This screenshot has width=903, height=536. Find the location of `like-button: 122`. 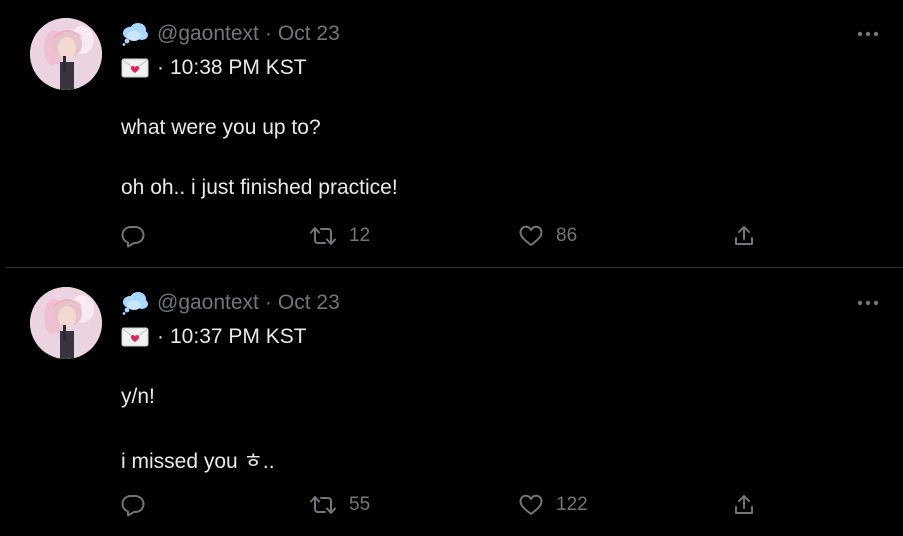

like-button: 122 is located at coordinates (553, 505).